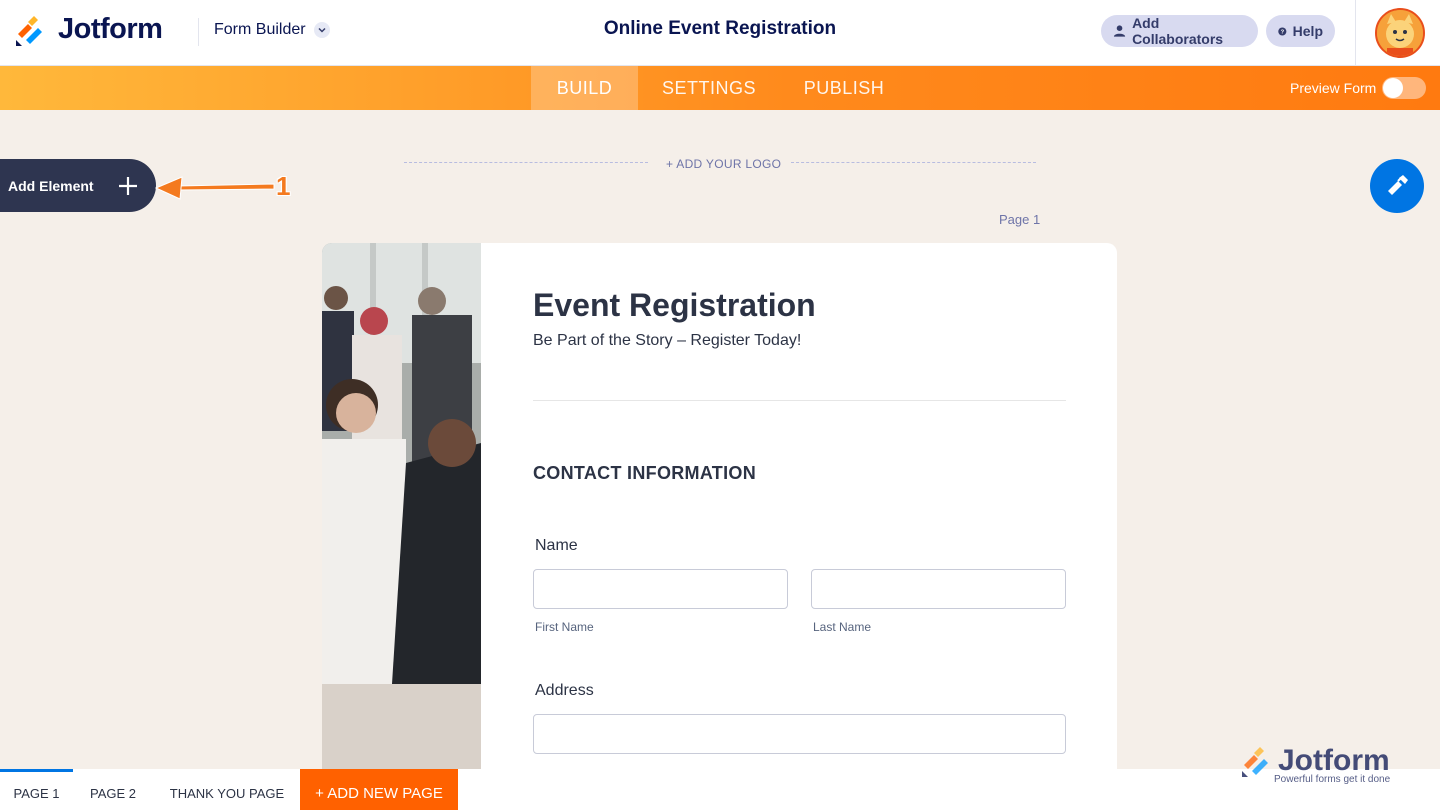 The height and width of the screenshot is (810, 1440). I want to click on header-separator, so click(1355, 33).